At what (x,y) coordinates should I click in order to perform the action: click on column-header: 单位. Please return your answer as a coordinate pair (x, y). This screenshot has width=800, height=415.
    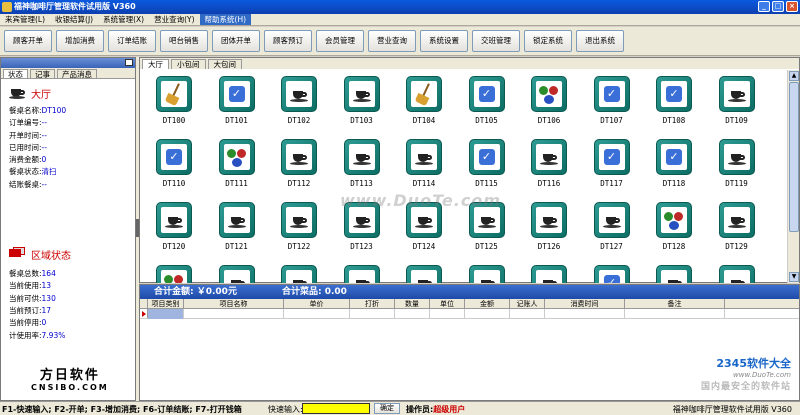
    Looking at the image, I should click on (447, 303).